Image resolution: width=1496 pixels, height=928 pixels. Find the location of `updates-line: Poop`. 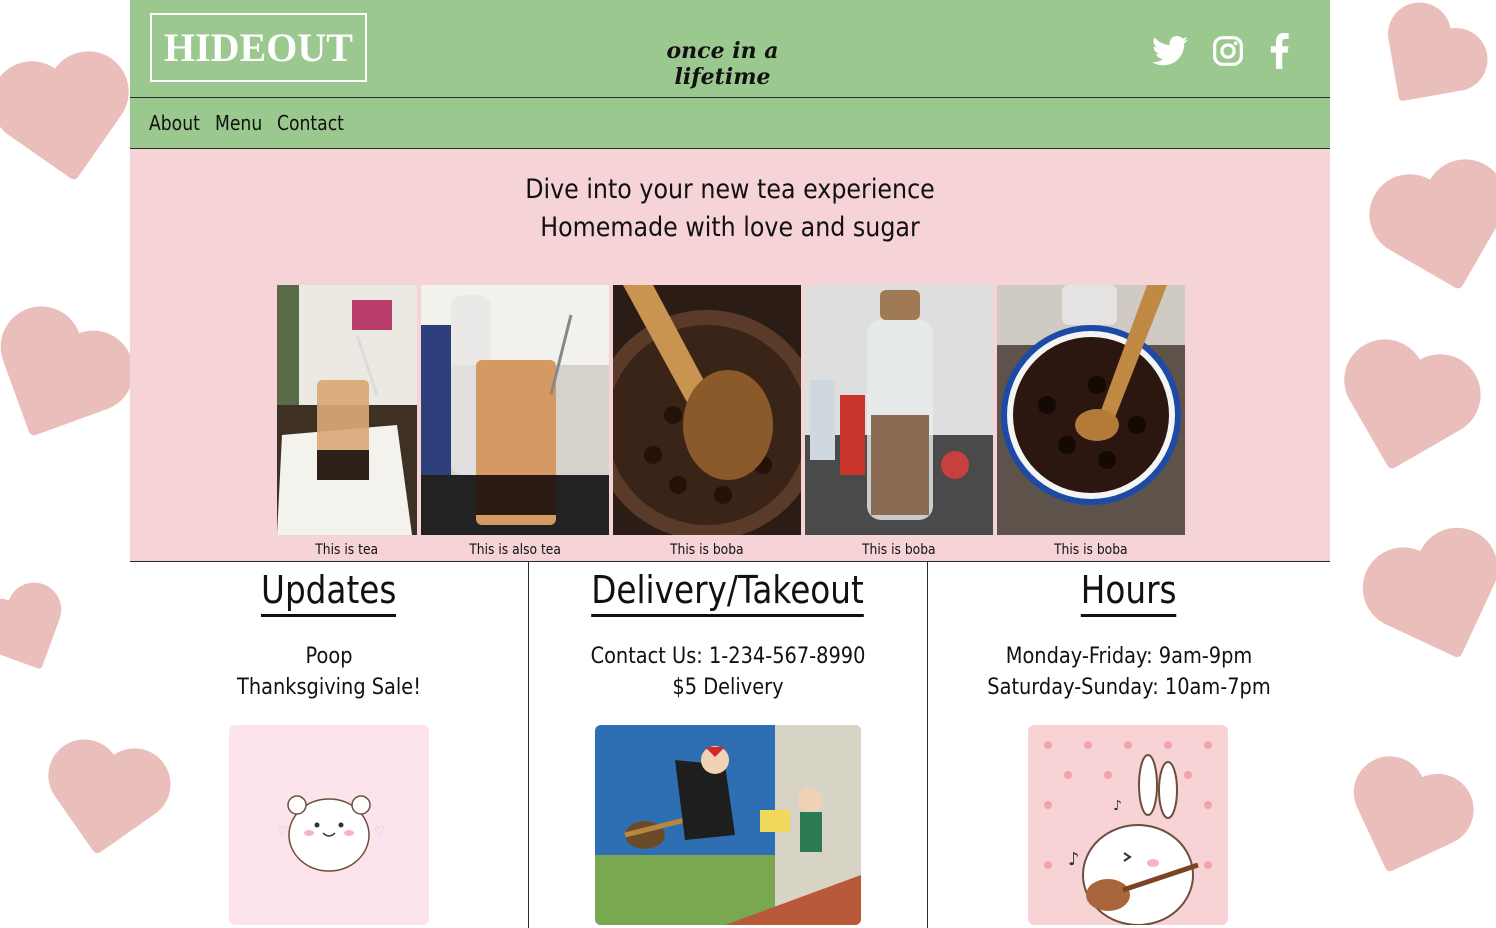

updates-line: Poop is located at coordinates (329, 656).